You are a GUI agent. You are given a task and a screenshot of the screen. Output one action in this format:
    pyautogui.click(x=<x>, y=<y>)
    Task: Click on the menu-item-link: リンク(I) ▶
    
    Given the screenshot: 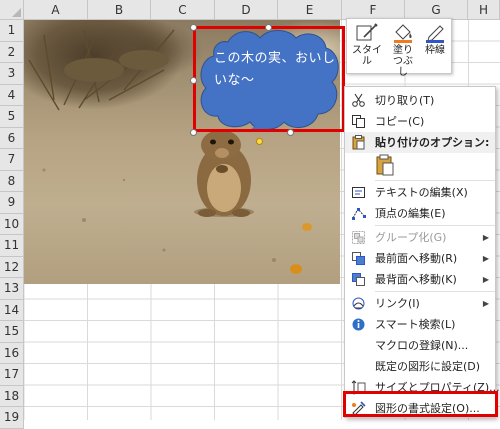 What is the action you would take?
    pyautogui.click(x=420, y=303)
    